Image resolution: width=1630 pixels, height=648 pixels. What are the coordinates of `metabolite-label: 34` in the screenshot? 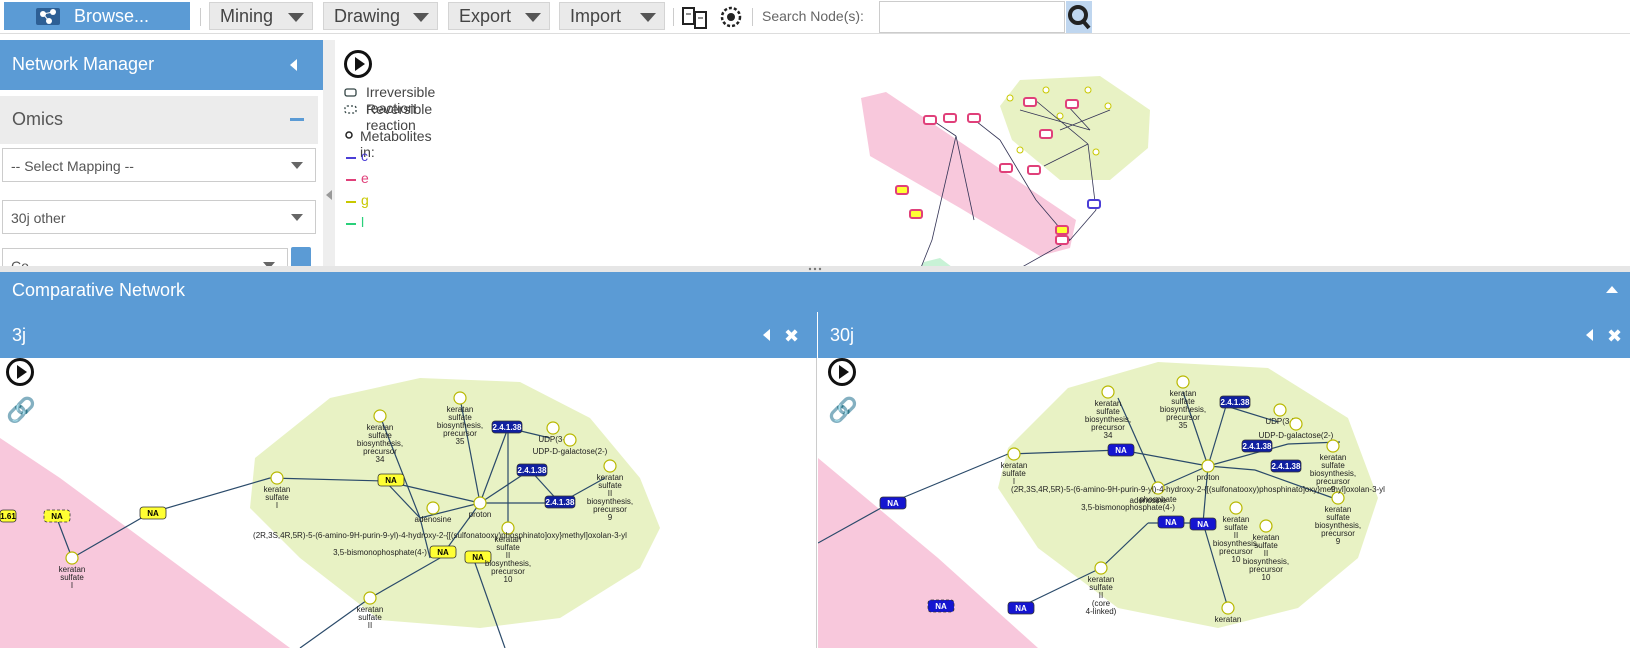 It's located at (1108, 435).